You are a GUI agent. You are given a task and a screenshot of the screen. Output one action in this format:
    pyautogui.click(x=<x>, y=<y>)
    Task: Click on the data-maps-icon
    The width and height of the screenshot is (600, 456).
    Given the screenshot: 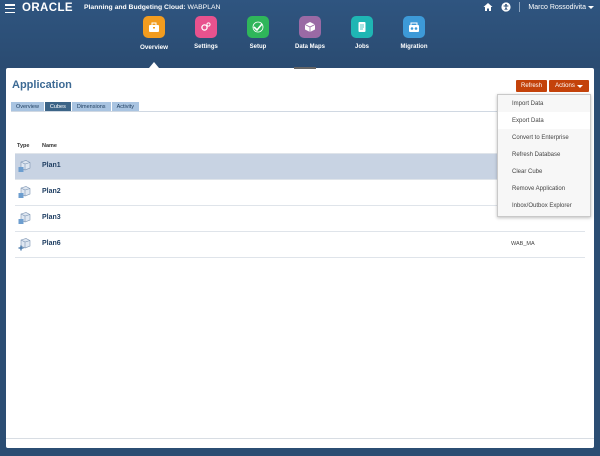 What is the action you would take?
    pyautogui.click(x=310, y=27)
    